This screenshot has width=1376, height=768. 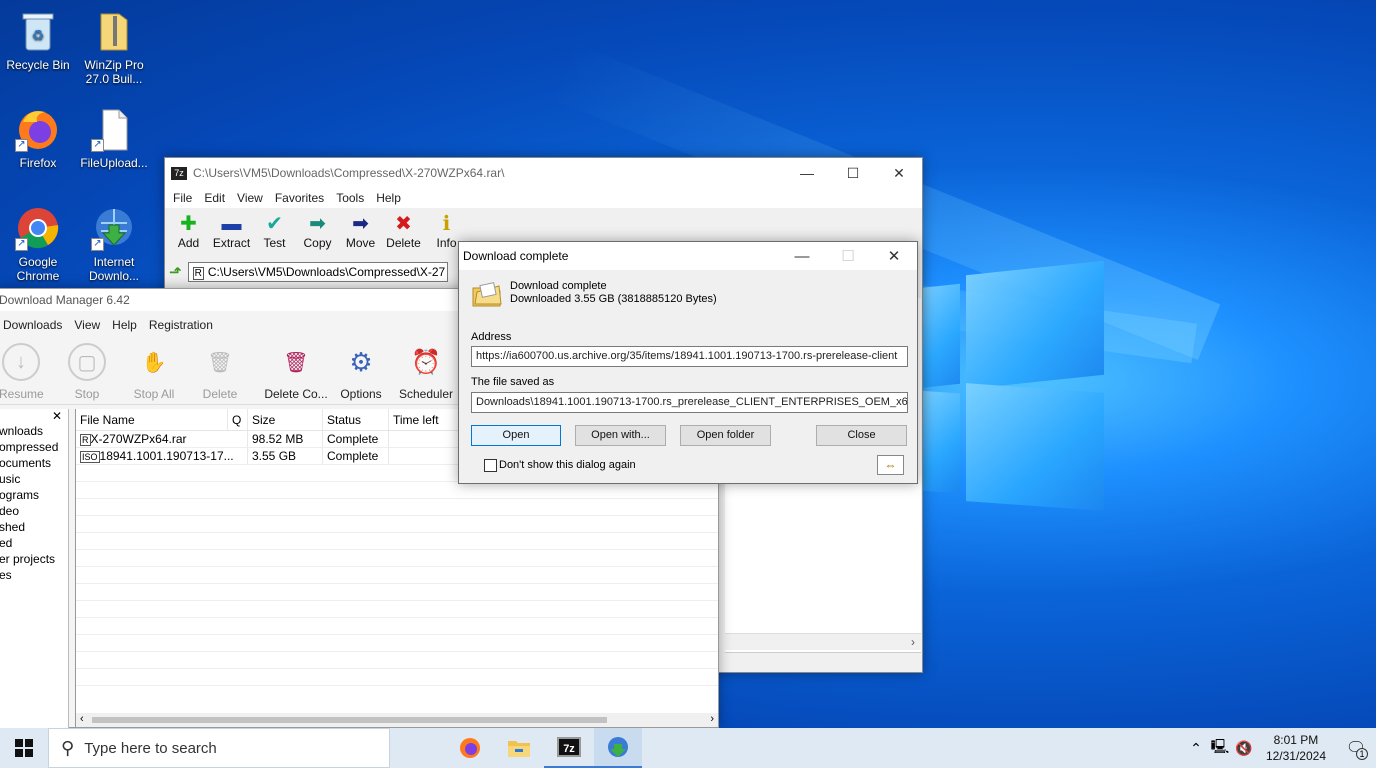 I want to click on delete-button: 🗑 Delete, so click(x=220, y=373).